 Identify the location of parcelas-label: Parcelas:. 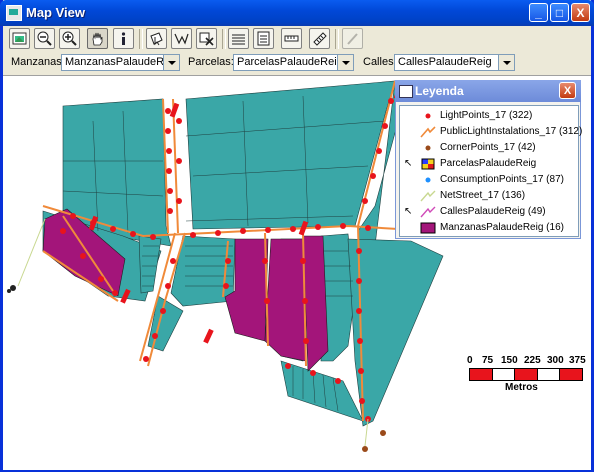
(211, 62).